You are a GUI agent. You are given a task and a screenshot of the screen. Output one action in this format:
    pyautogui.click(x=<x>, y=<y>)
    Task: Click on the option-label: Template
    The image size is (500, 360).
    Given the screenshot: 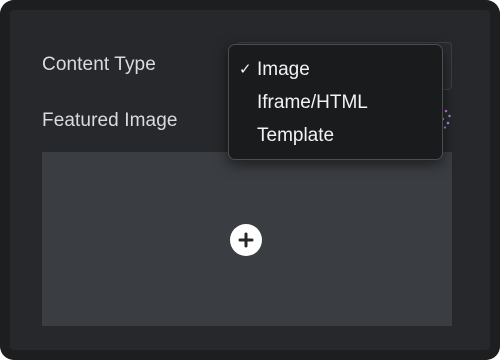 What is the action you would take?
    pyautogui.click(x=296, y=135)
    